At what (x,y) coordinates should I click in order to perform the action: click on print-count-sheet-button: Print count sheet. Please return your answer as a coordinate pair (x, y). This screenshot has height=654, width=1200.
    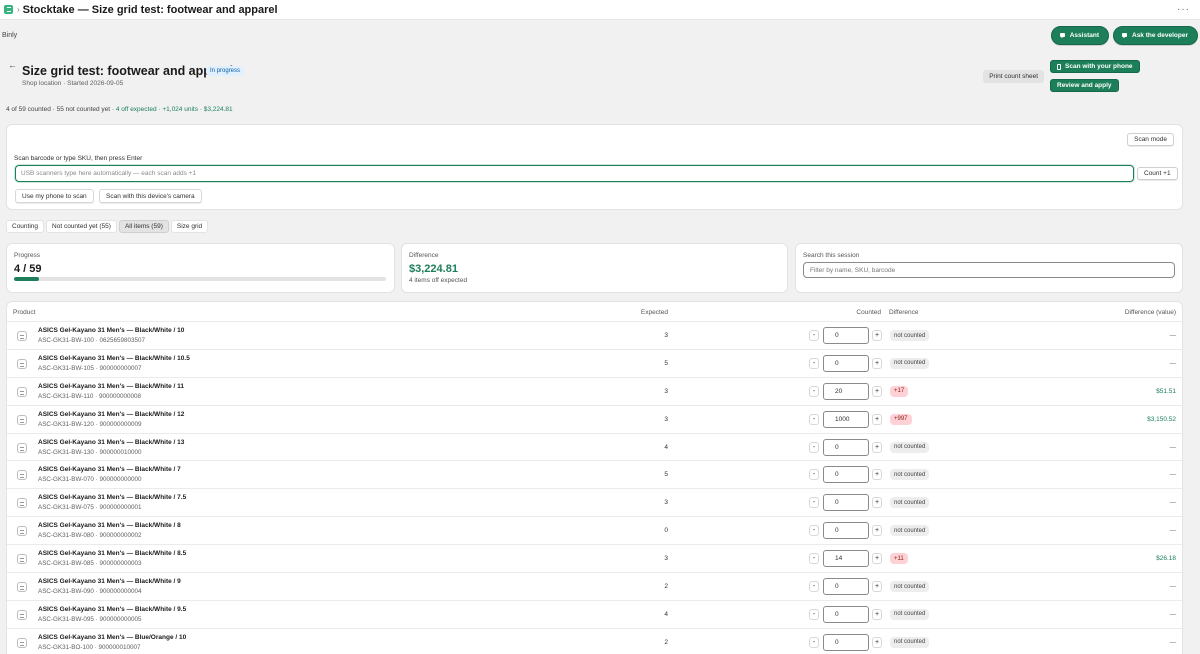
    Looking at the image, I should click on (1013, 76).